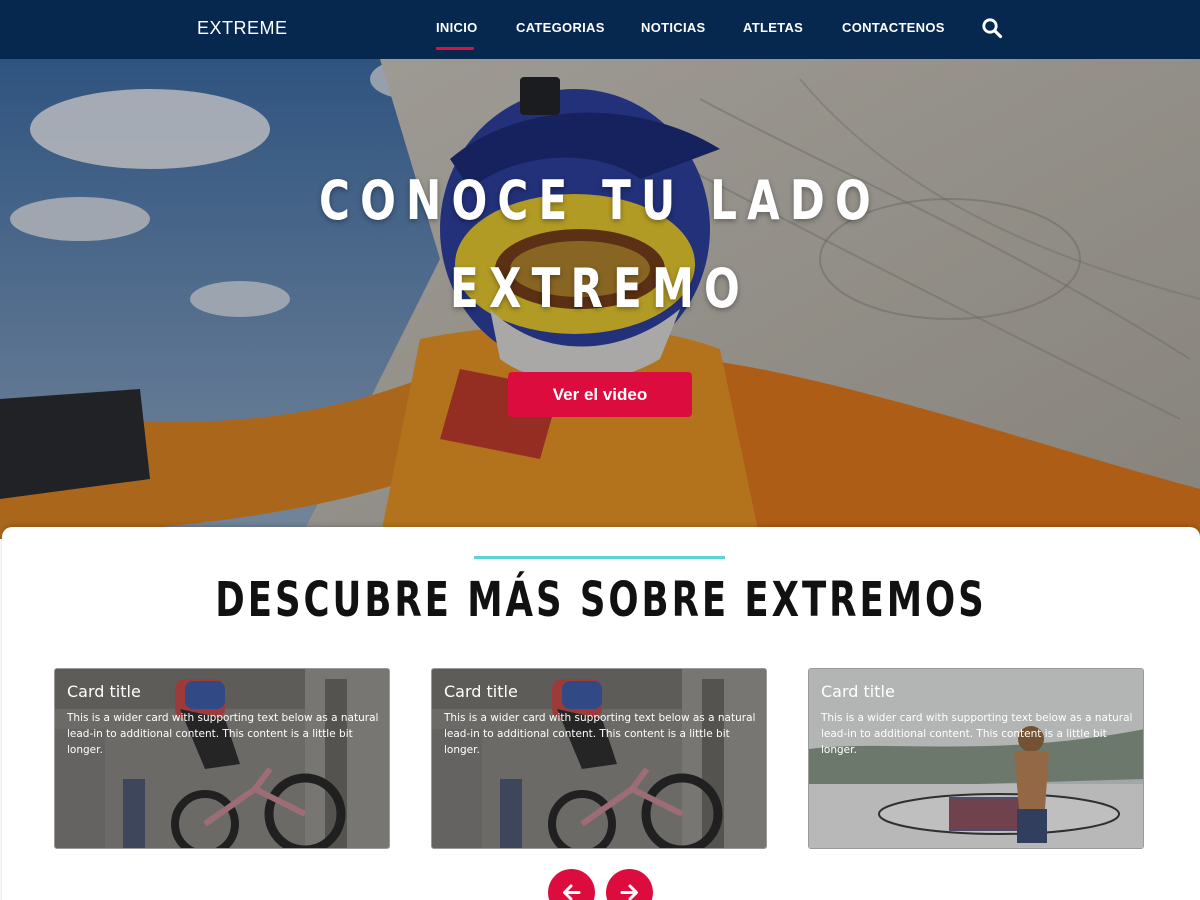 This screenshot has width=1200, height=900. Describe the element at coordinates (600, 200) in the screenshot. I see `hero-title-line-1: CONOCE TU LADO` at that location.